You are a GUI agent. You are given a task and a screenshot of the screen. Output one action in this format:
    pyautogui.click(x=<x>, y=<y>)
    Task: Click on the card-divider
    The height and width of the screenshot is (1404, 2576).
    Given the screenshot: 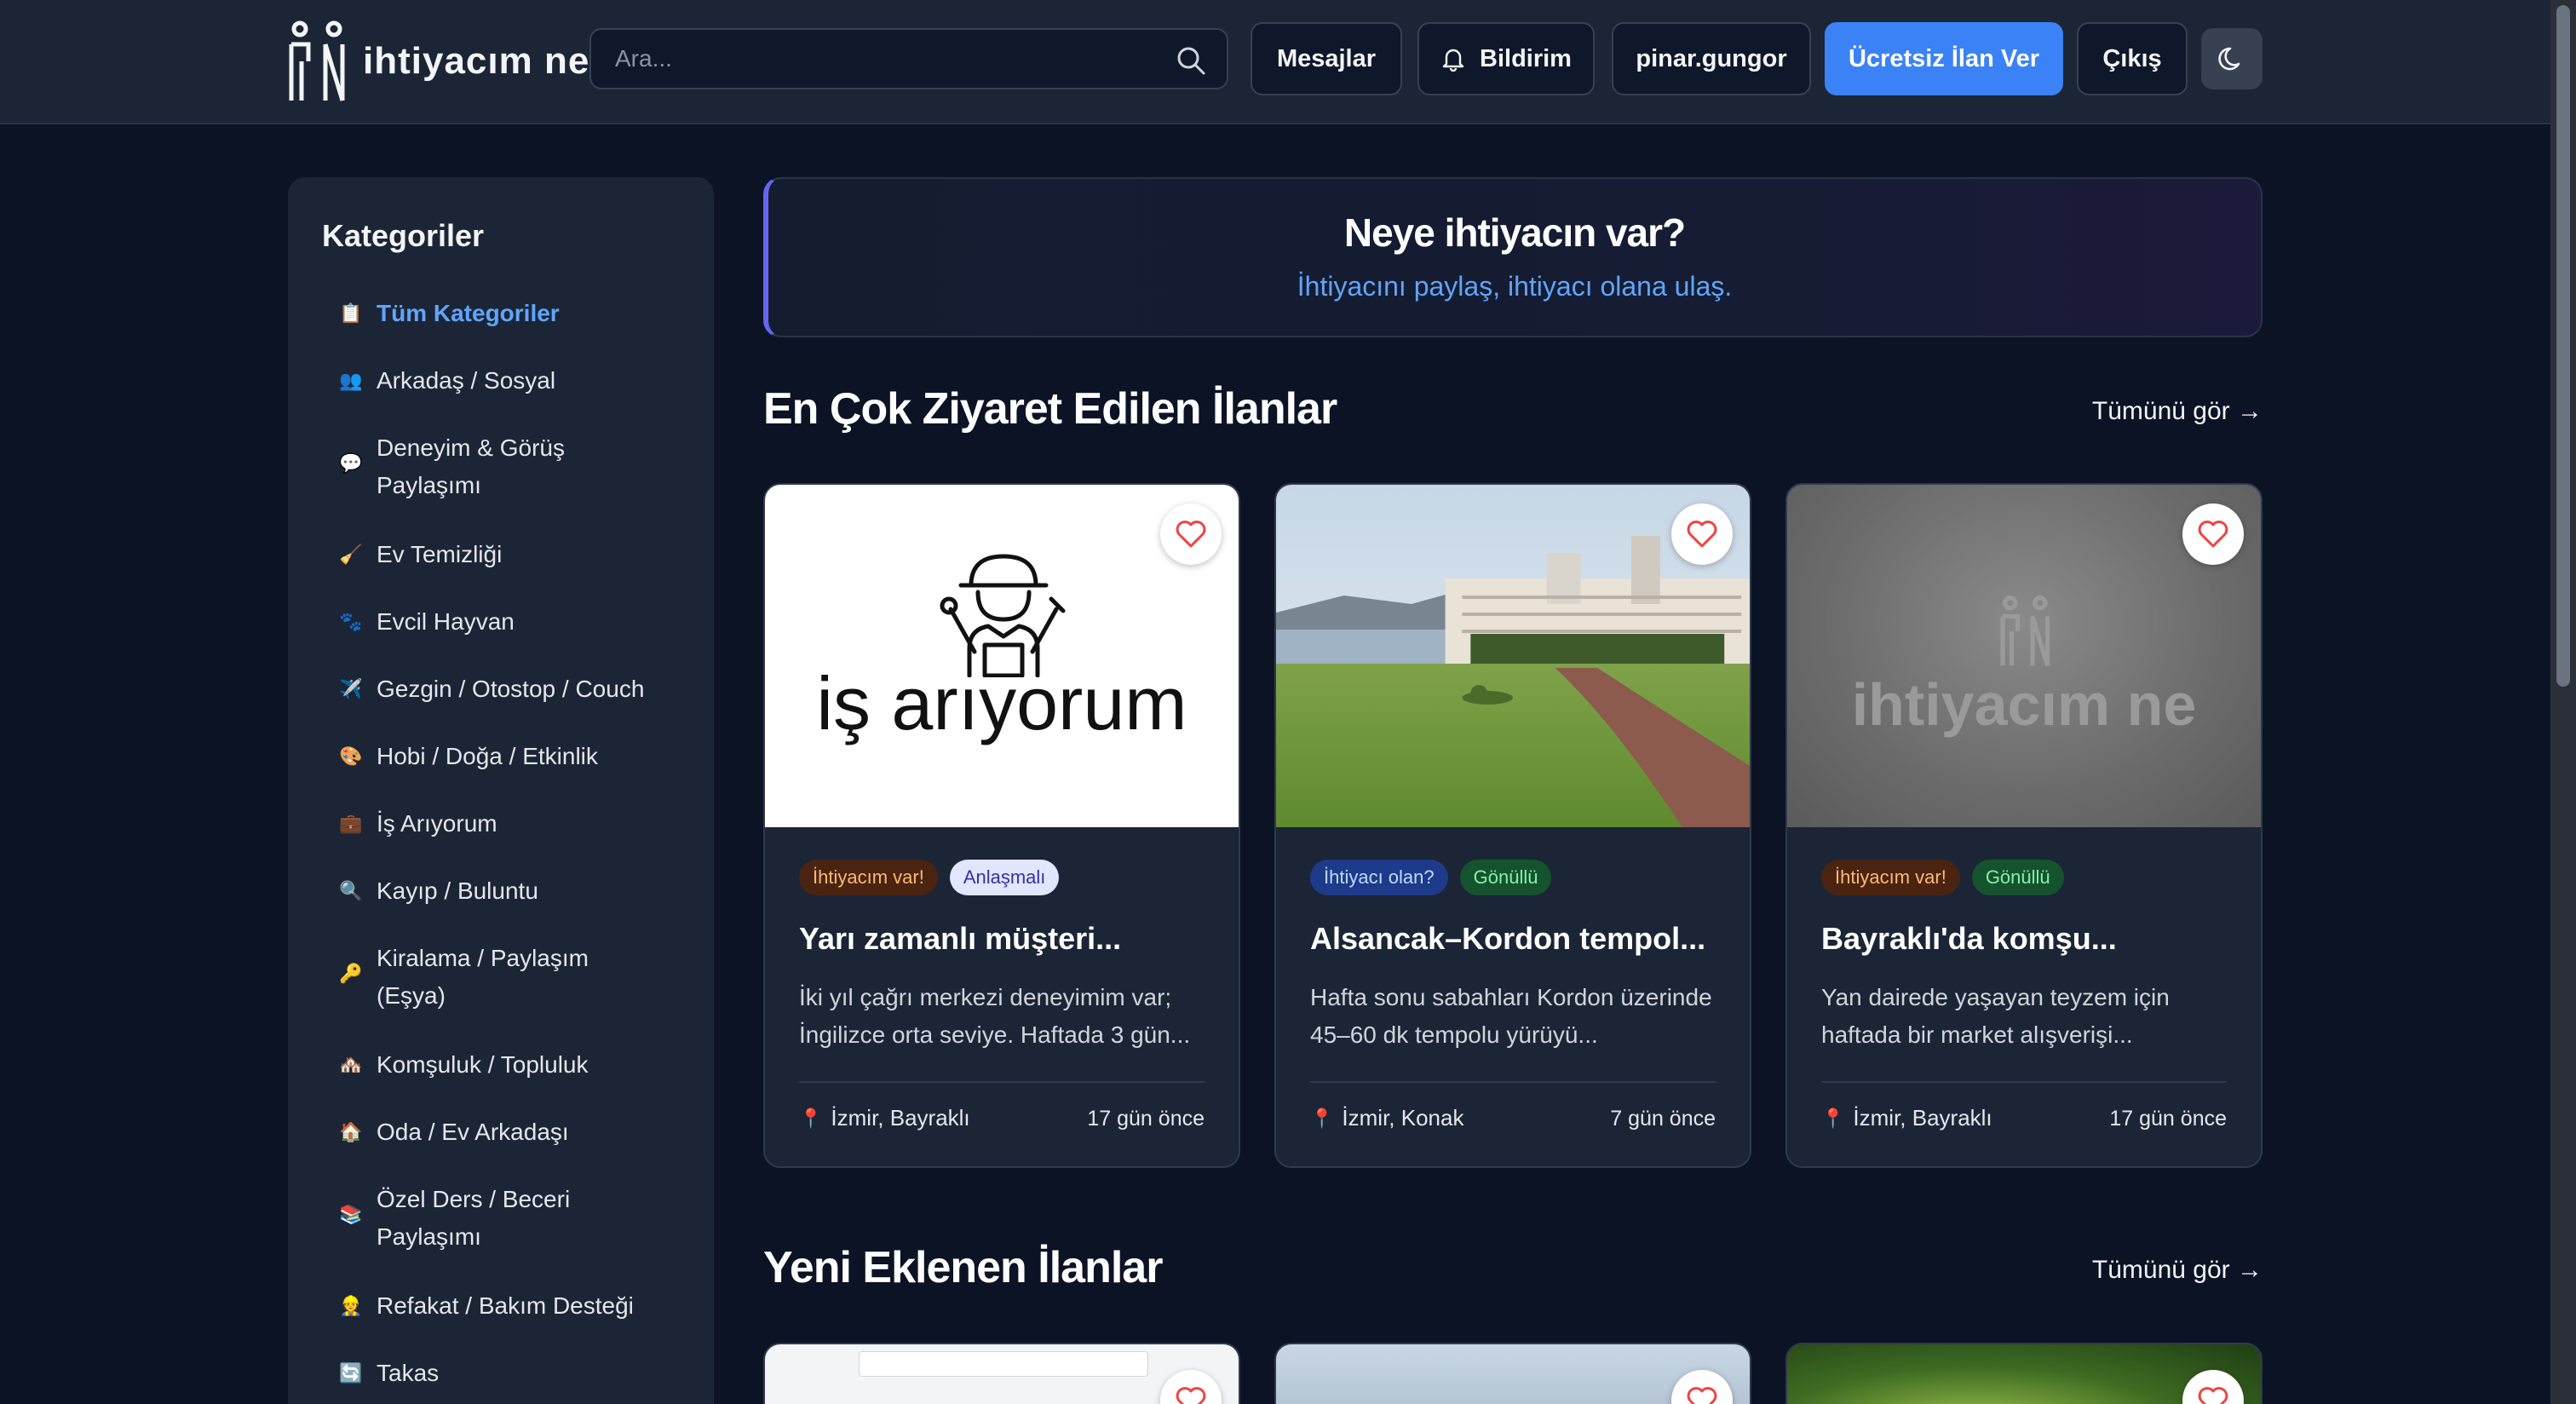 What is the action you would take?
    pyautogui.click(x=2024, y=1082)
    